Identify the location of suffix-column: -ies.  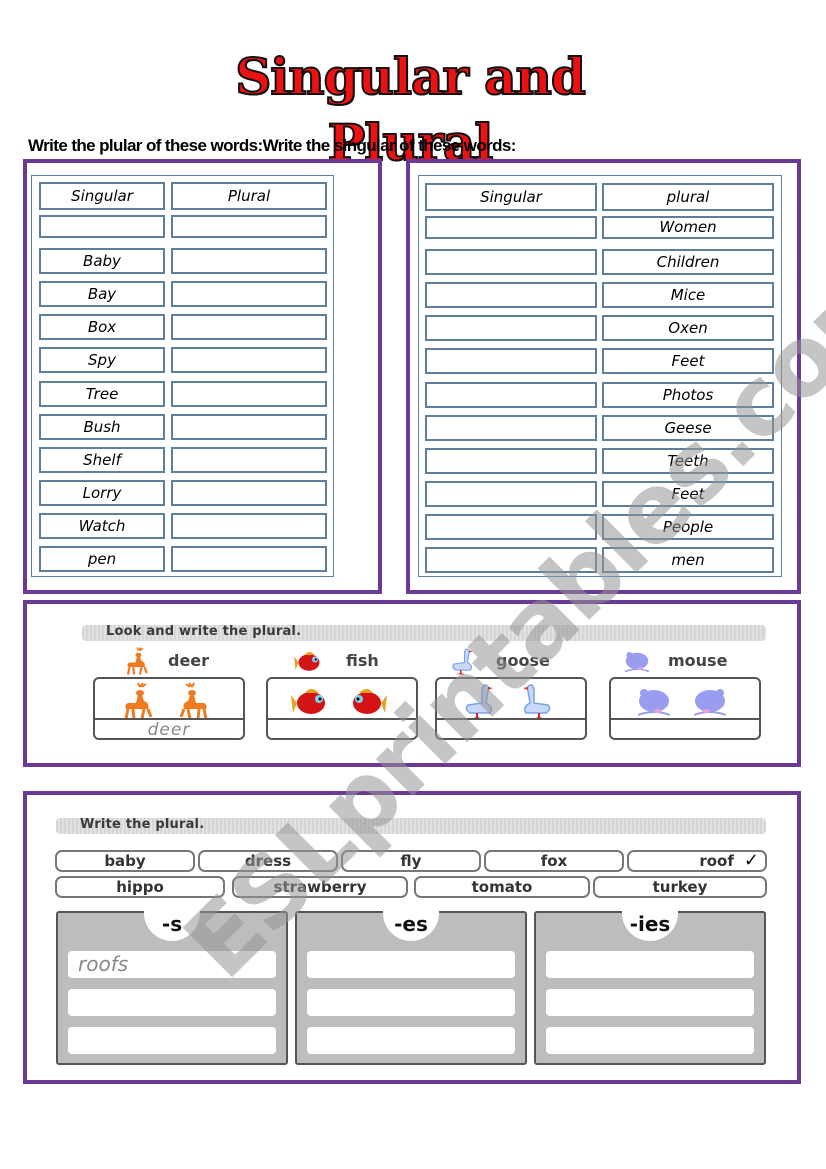
(650, 986).